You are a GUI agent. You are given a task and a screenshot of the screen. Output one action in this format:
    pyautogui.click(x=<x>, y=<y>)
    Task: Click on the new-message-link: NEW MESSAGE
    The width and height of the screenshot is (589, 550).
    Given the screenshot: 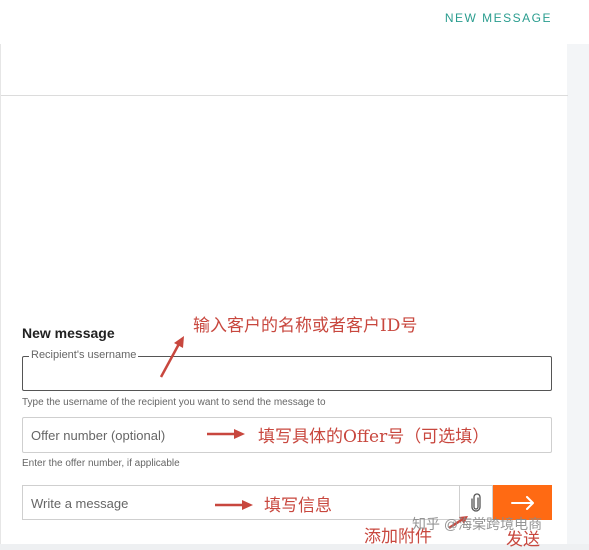 What is the action you would take?
    pyautogui.click(x=498, y=18)
    